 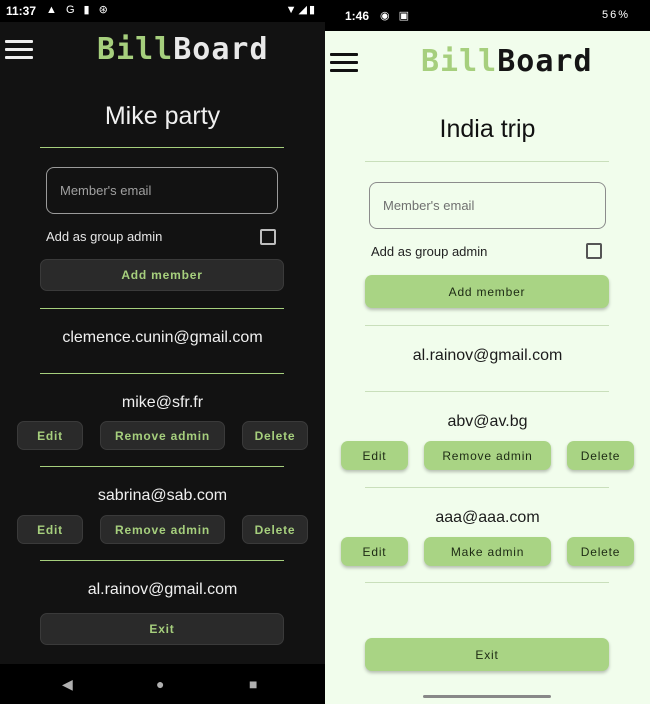 What do you see at coordinates (487, 696) in the screenshot?
I see `gesture-navigation-bar` at bounding box center [487, 696].